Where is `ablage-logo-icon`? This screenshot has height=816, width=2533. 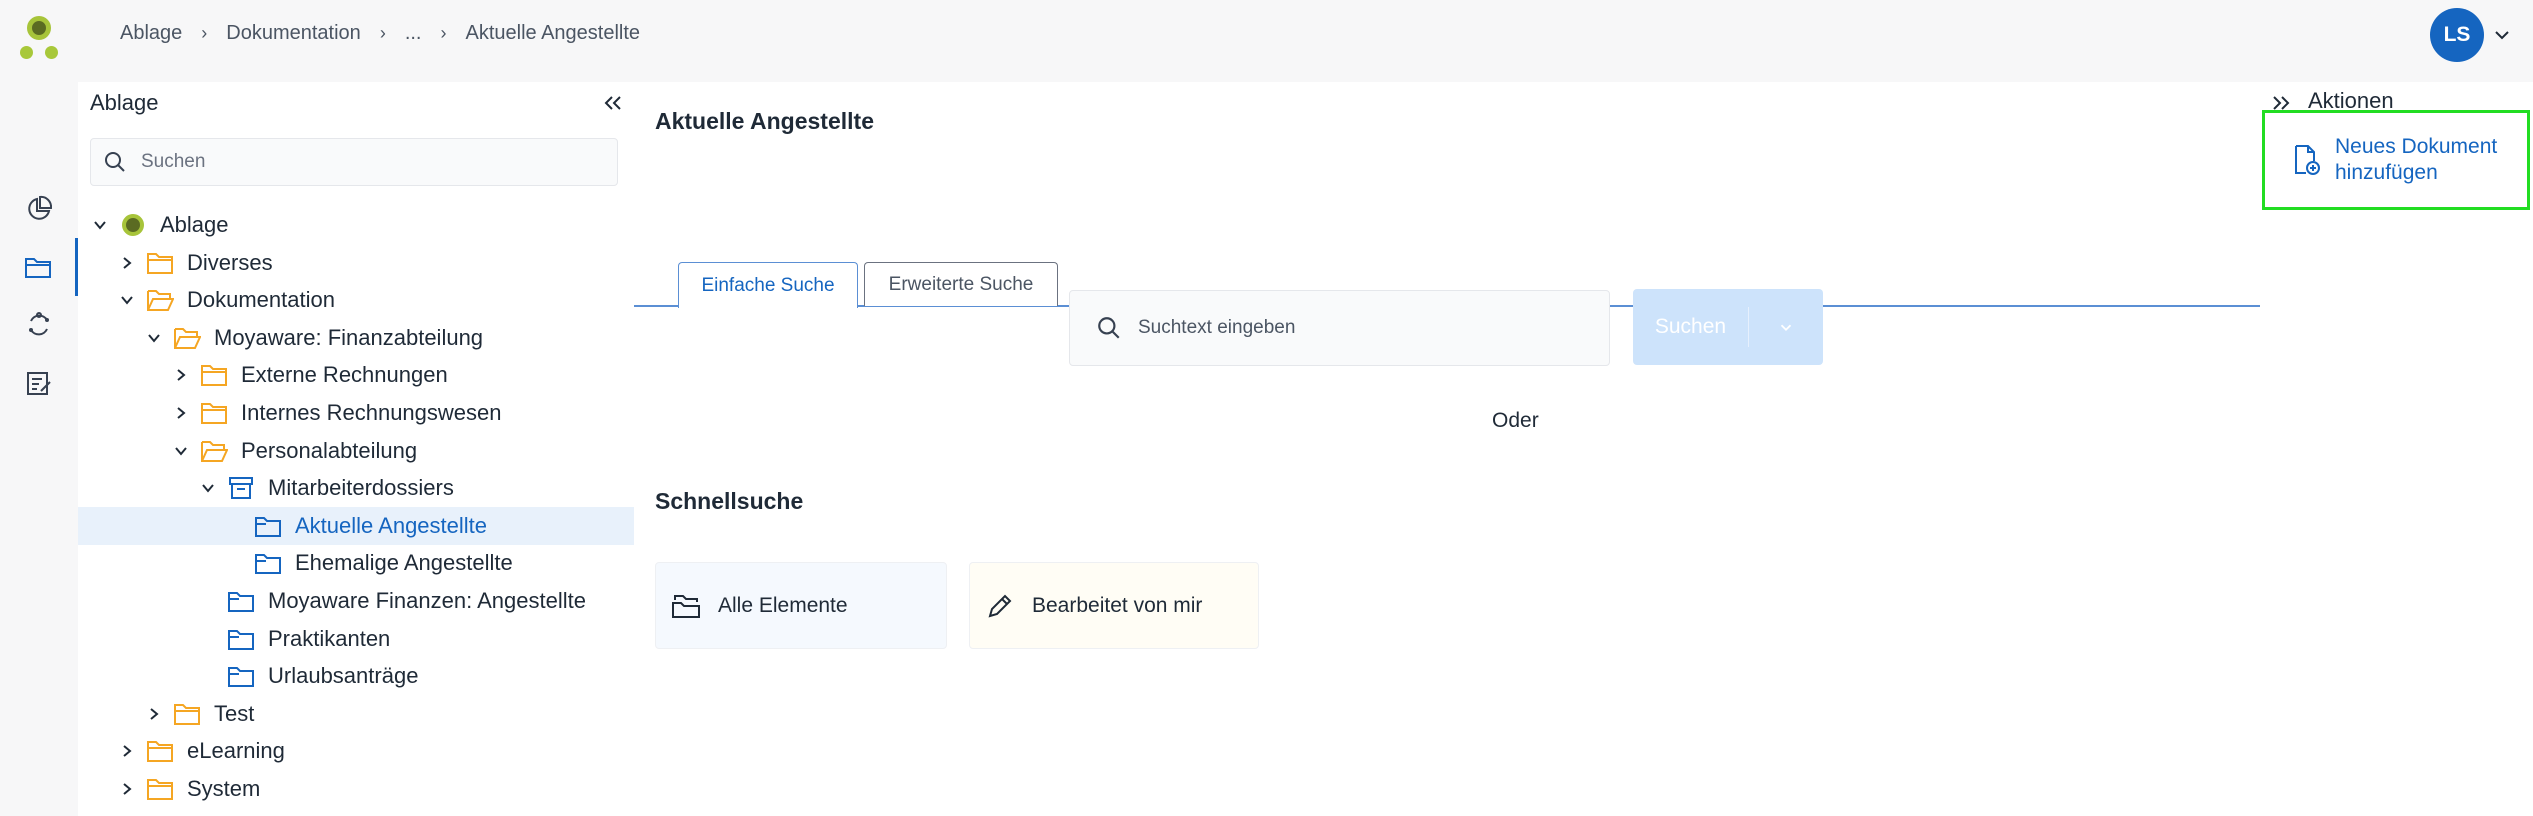 ablage-logo-icon is located at coordinates (133, 225).